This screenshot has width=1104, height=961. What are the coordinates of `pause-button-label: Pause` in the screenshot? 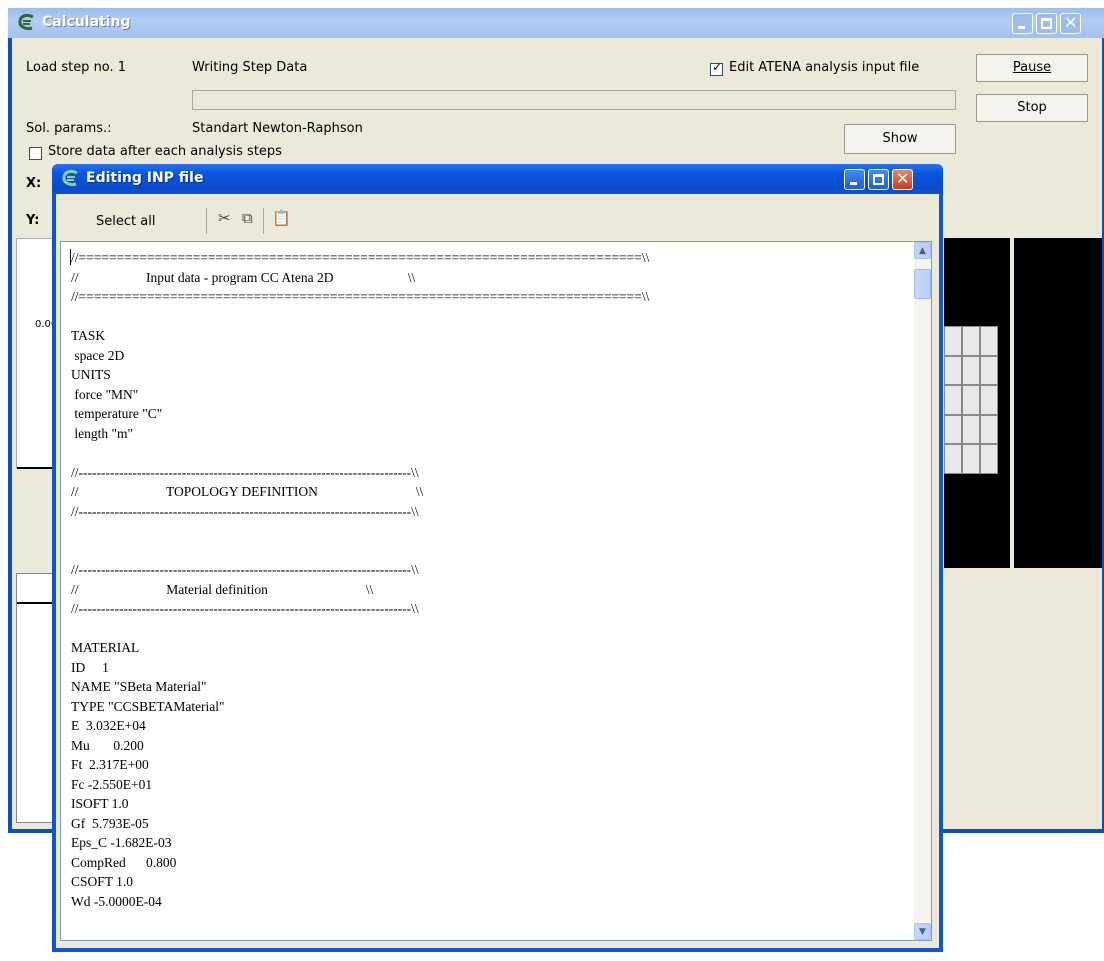 It's located at (1032, 67).